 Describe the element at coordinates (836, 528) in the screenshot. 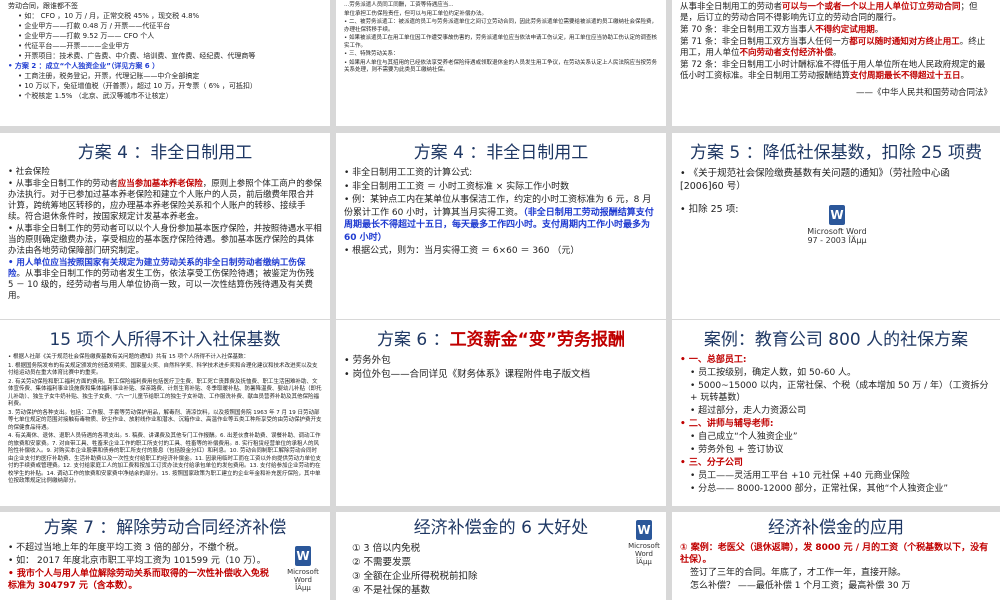

I see `slide-title: 经济补偿金的应用` at that location.